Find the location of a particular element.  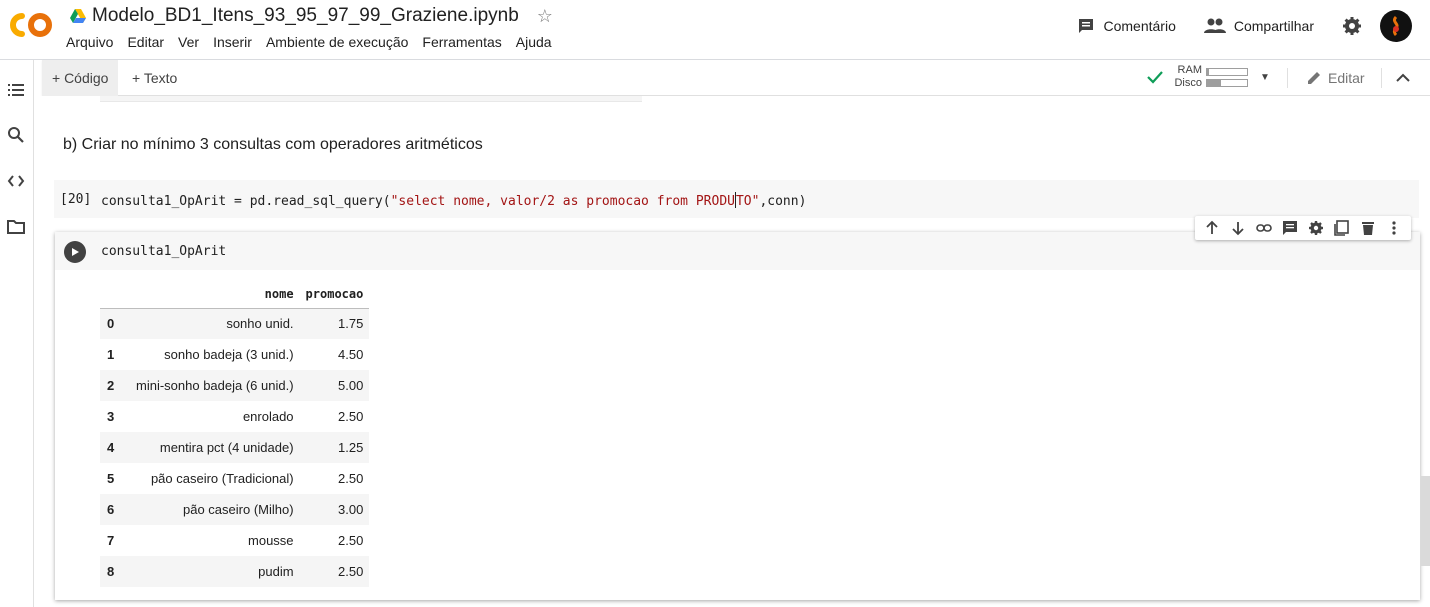

index-header is located at coordinates (115, 294).